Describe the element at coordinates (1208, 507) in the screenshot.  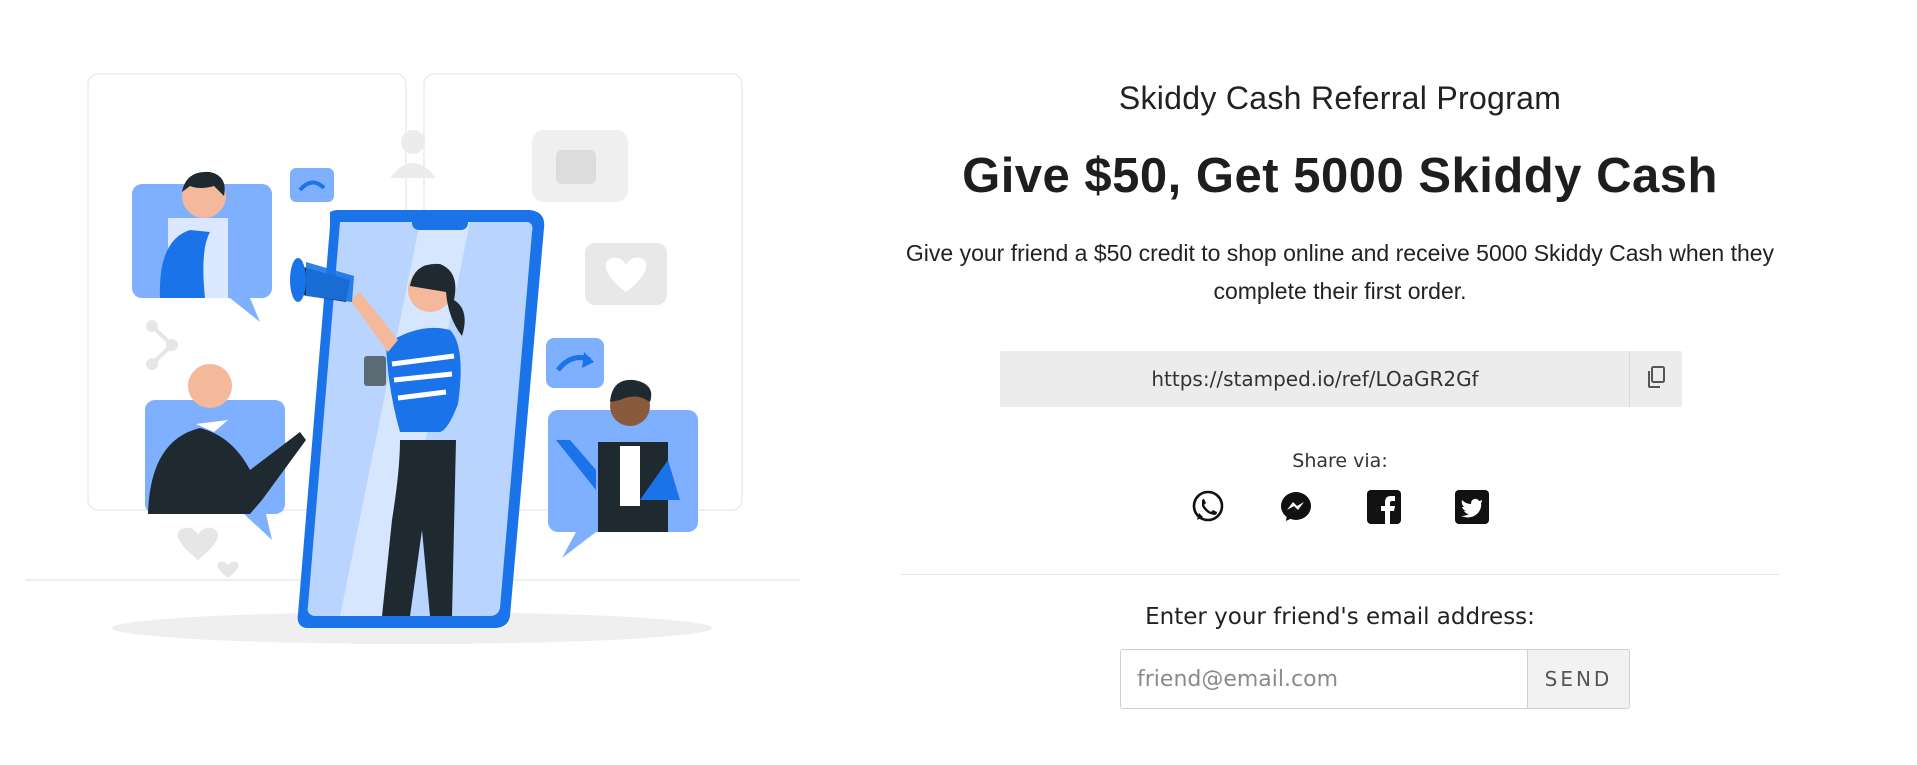
I see `whatsapp-icon` at that location.